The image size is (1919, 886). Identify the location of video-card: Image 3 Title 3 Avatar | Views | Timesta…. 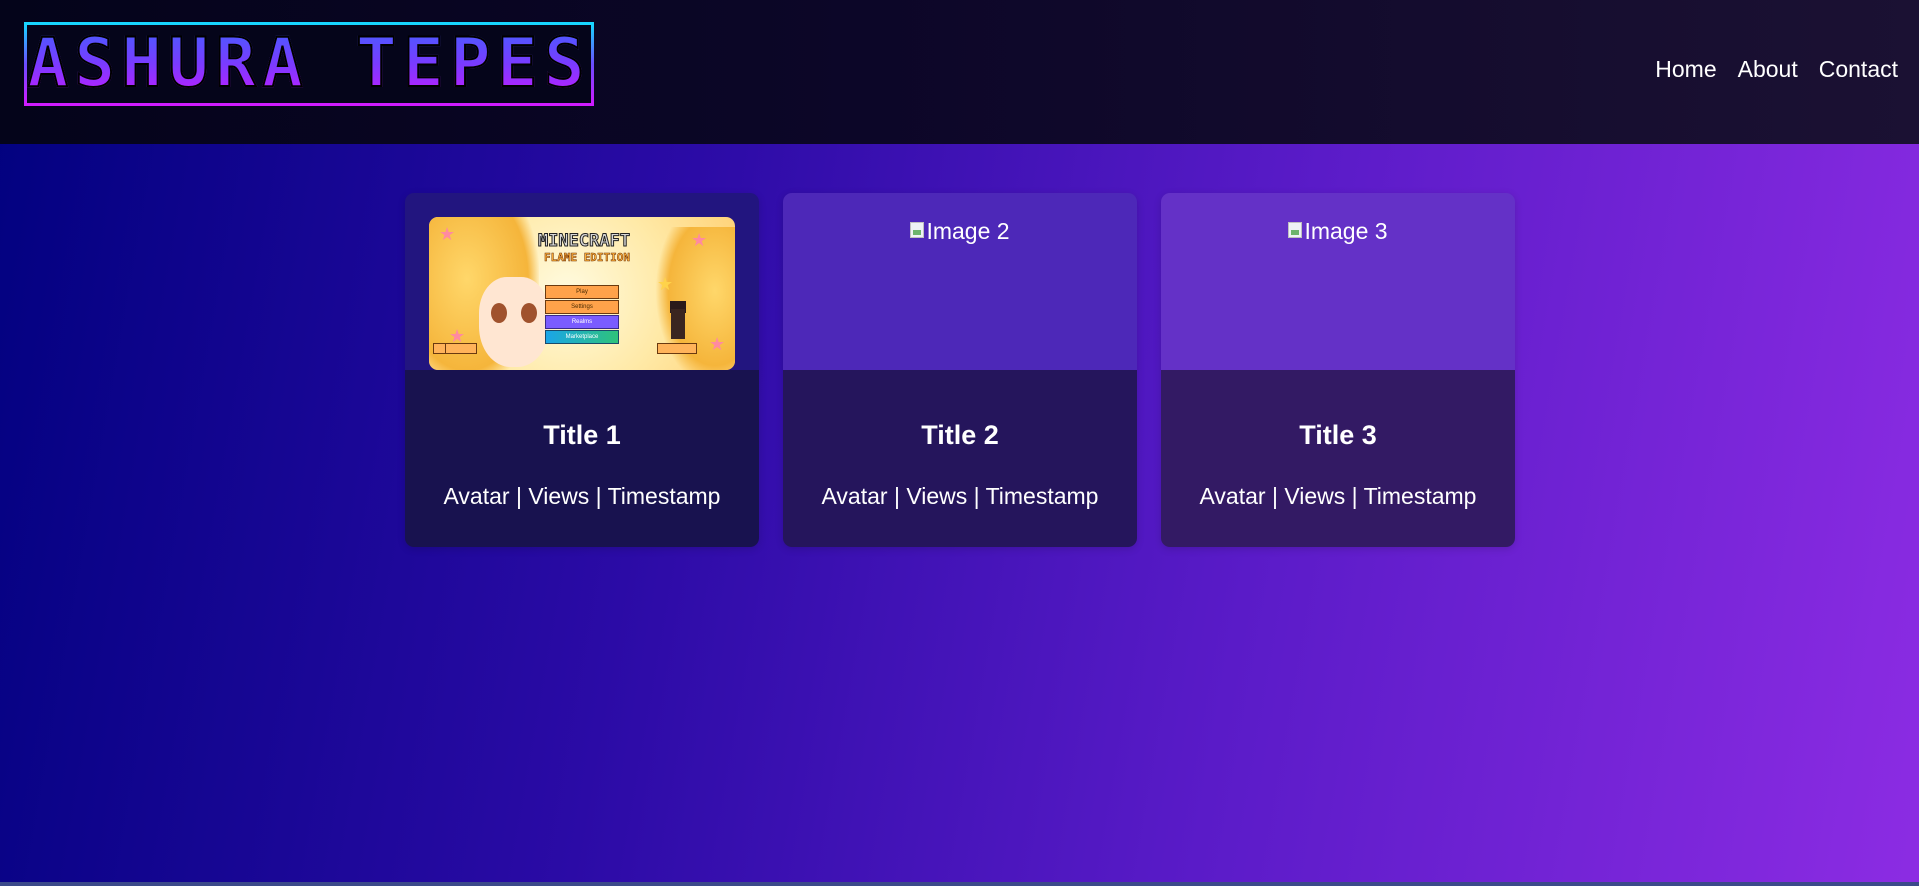
(1338, 370).